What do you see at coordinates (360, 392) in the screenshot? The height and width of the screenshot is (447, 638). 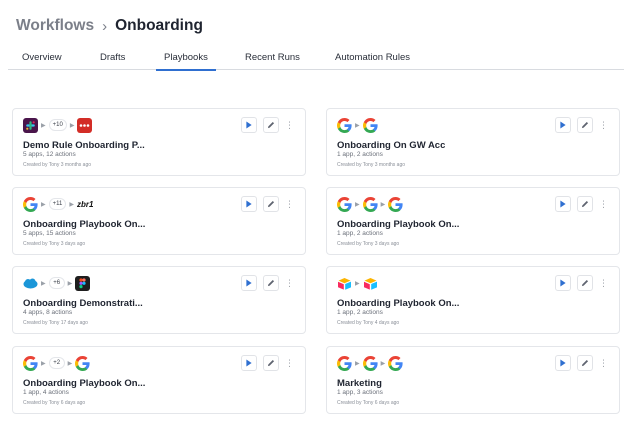 I see `card-summary: 1 app, 3 actions` at bounding box center [360, 392].